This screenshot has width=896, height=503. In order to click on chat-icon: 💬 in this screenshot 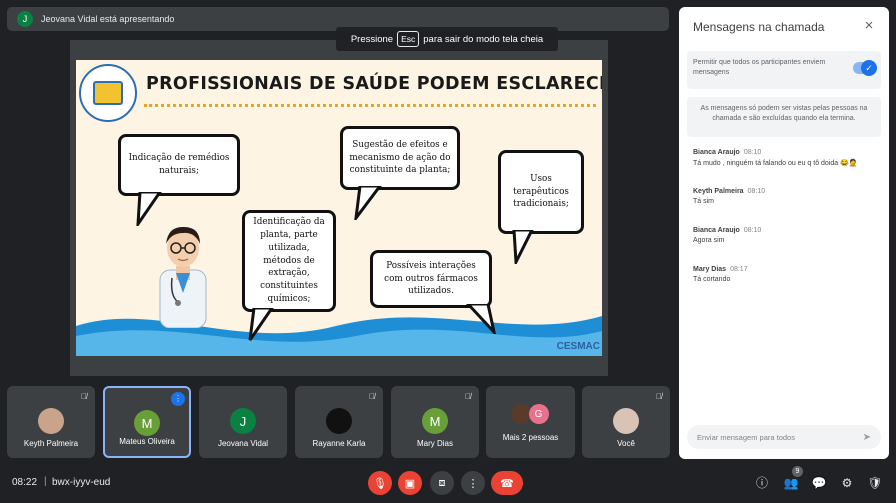, I will do `click(819, 483)`.